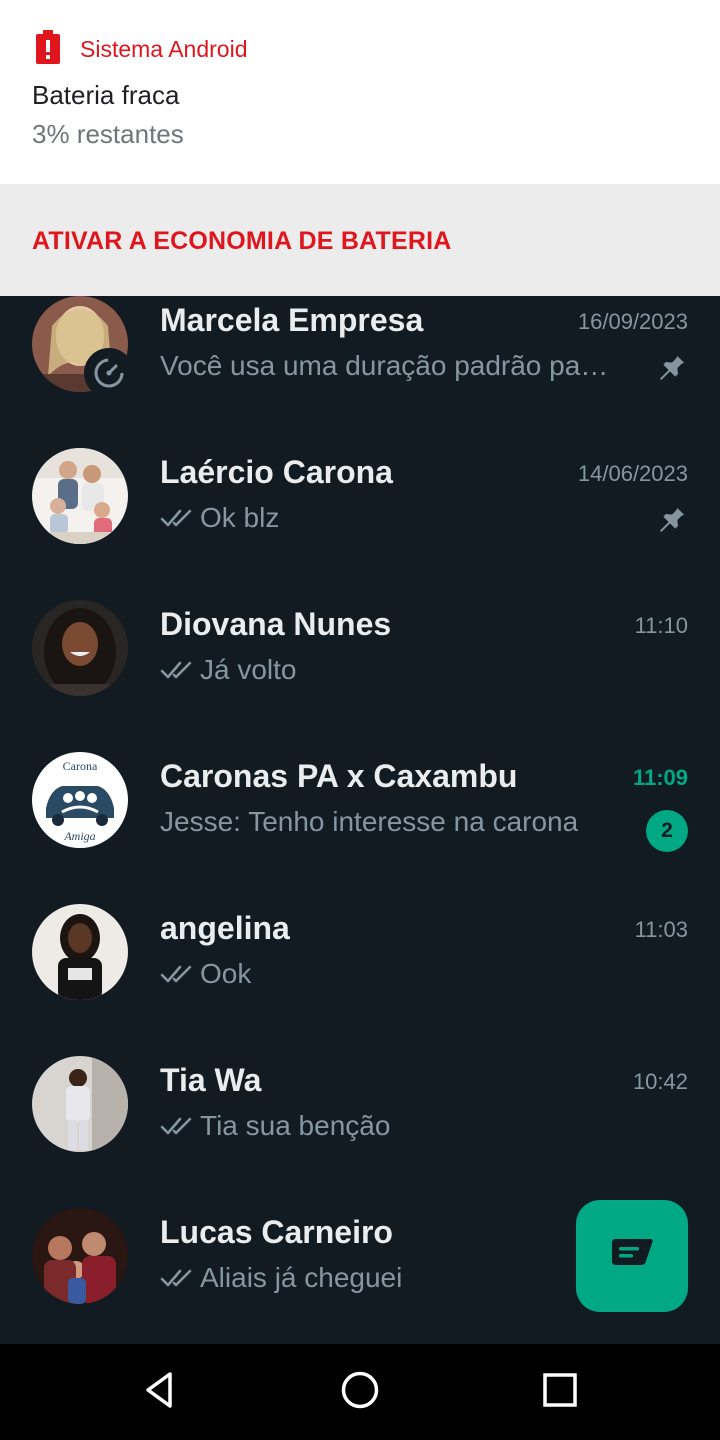  What do you see at coordinates (106, 95) in the screenshot?
I see `notification-title: Bateria fraca` at bounding box center [106, 95].